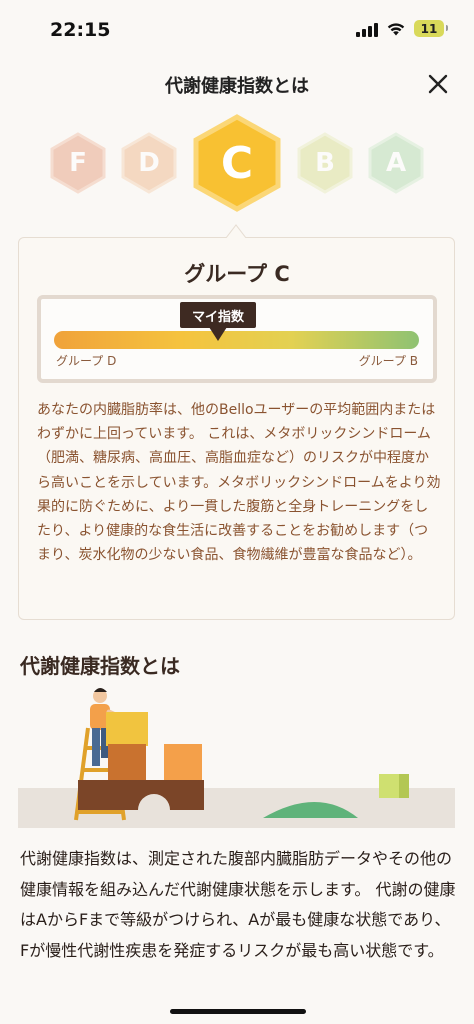 The height and width of the screenshot is (1024, 474). I want to click on grade-hex-f: F, so click(78, 163).